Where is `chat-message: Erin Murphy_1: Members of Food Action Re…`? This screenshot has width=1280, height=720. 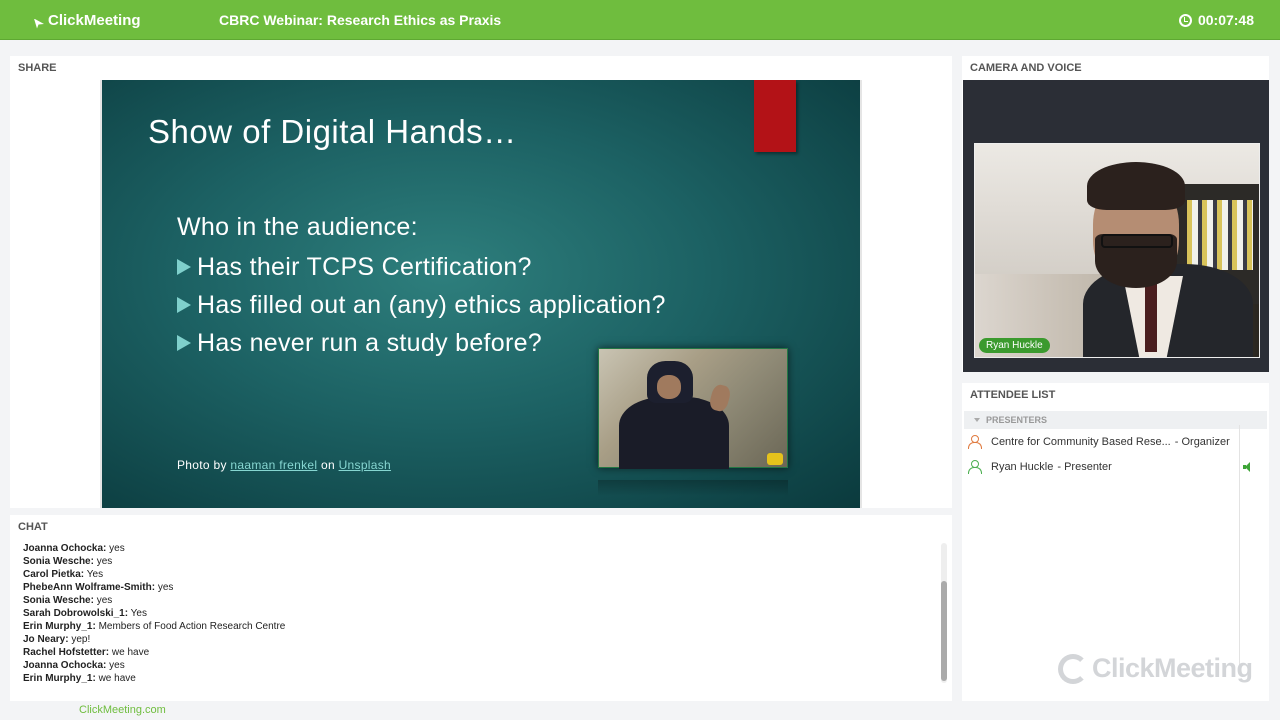 chat-message: Erin Murphy_1: Members of Food Action Re… is located at coordinates (473, 626).